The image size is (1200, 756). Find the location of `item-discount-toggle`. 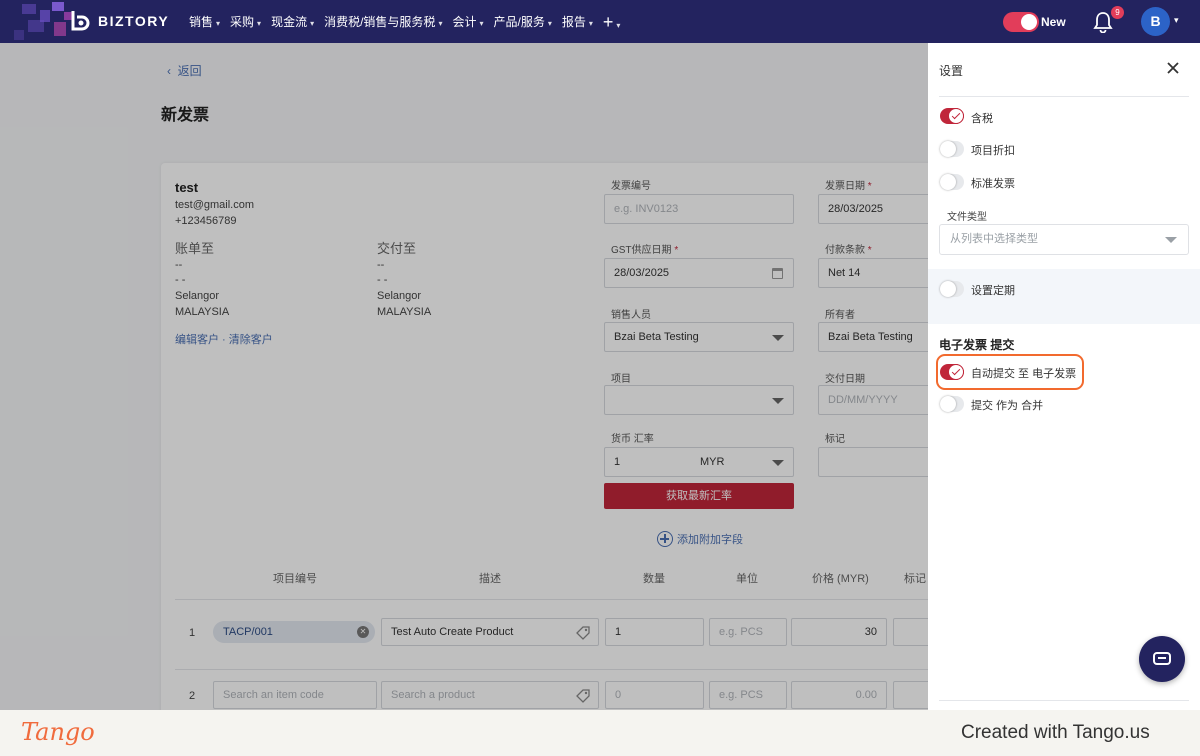

item-discount-toggle is located at coordinates (952, 149).